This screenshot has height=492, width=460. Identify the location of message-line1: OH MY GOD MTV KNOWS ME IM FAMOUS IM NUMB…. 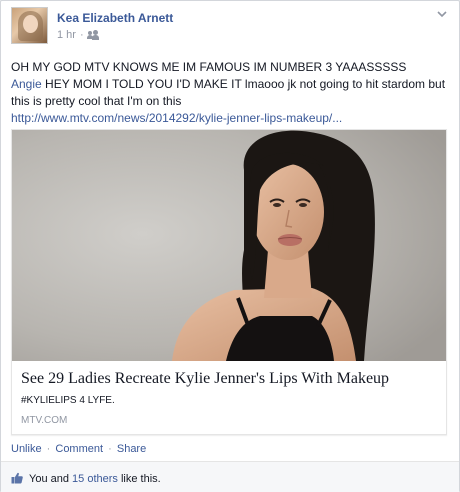
(209, 67).